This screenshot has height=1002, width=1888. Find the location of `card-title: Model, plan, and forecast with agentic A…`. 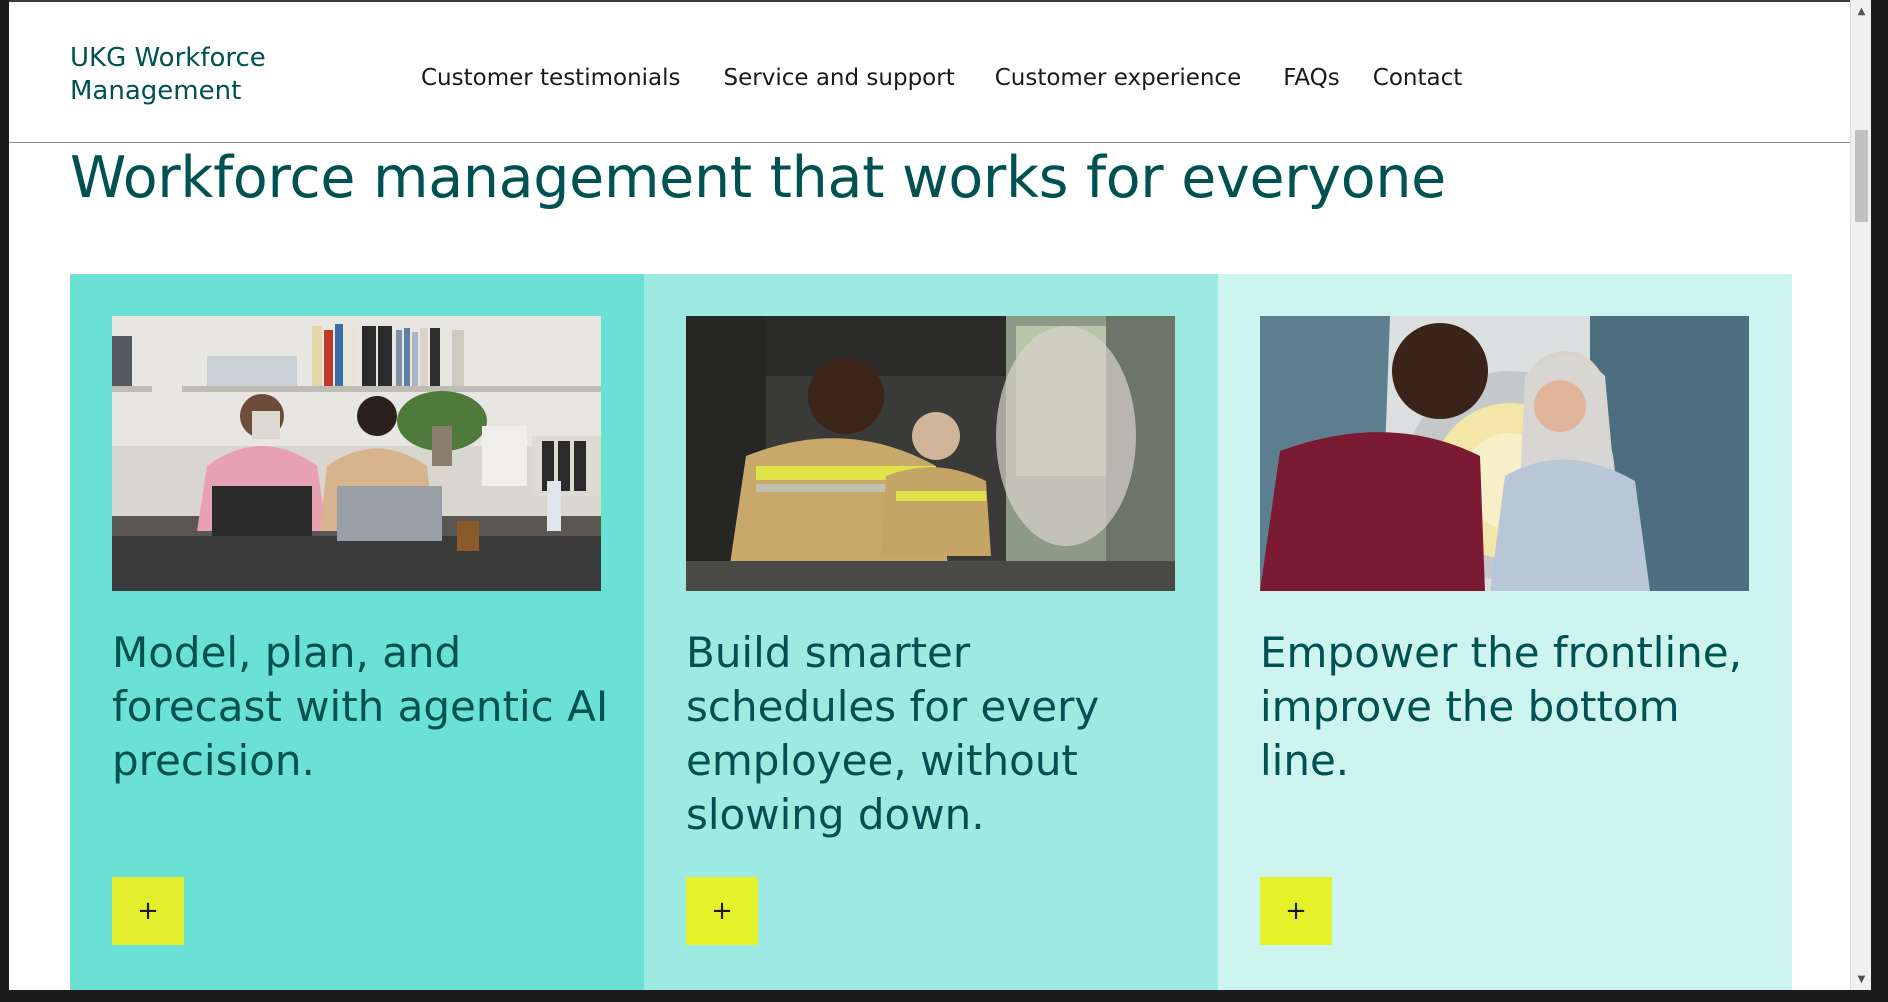

card-title: Model, plan, and forecast with agentic A… is located at coordinates (360, 706).